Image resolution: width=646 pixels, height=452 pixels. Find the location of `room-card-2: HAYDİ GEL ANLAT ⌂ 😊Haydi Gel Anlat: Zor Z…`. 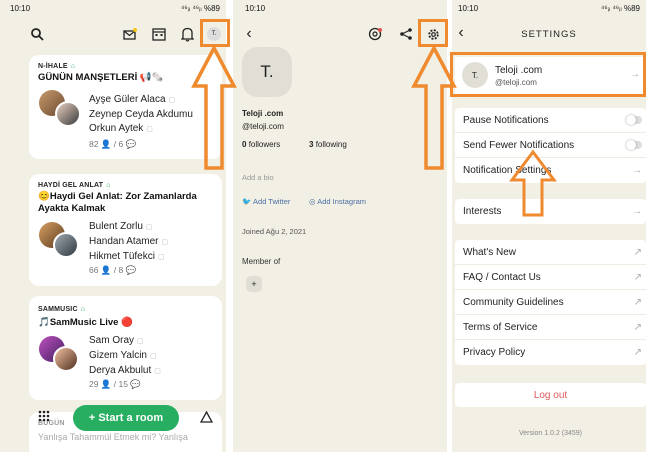

room-card-2: HAYDİ GEL ANLAT ⌂ 😊Haydi Gel Anlat: Zor Z… is located at coordinates (125, 230).